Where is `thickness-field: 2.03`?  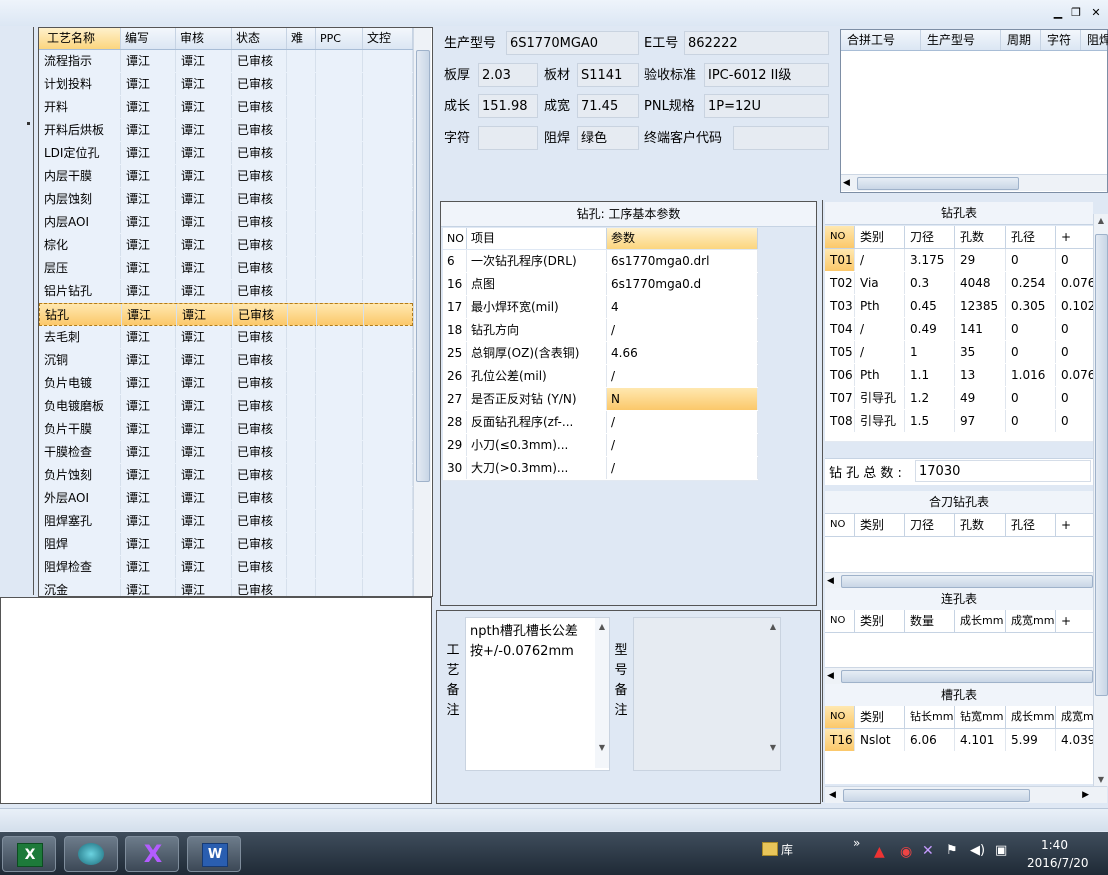 thickness-field: 2.03 is located at coordinates (508, 75).